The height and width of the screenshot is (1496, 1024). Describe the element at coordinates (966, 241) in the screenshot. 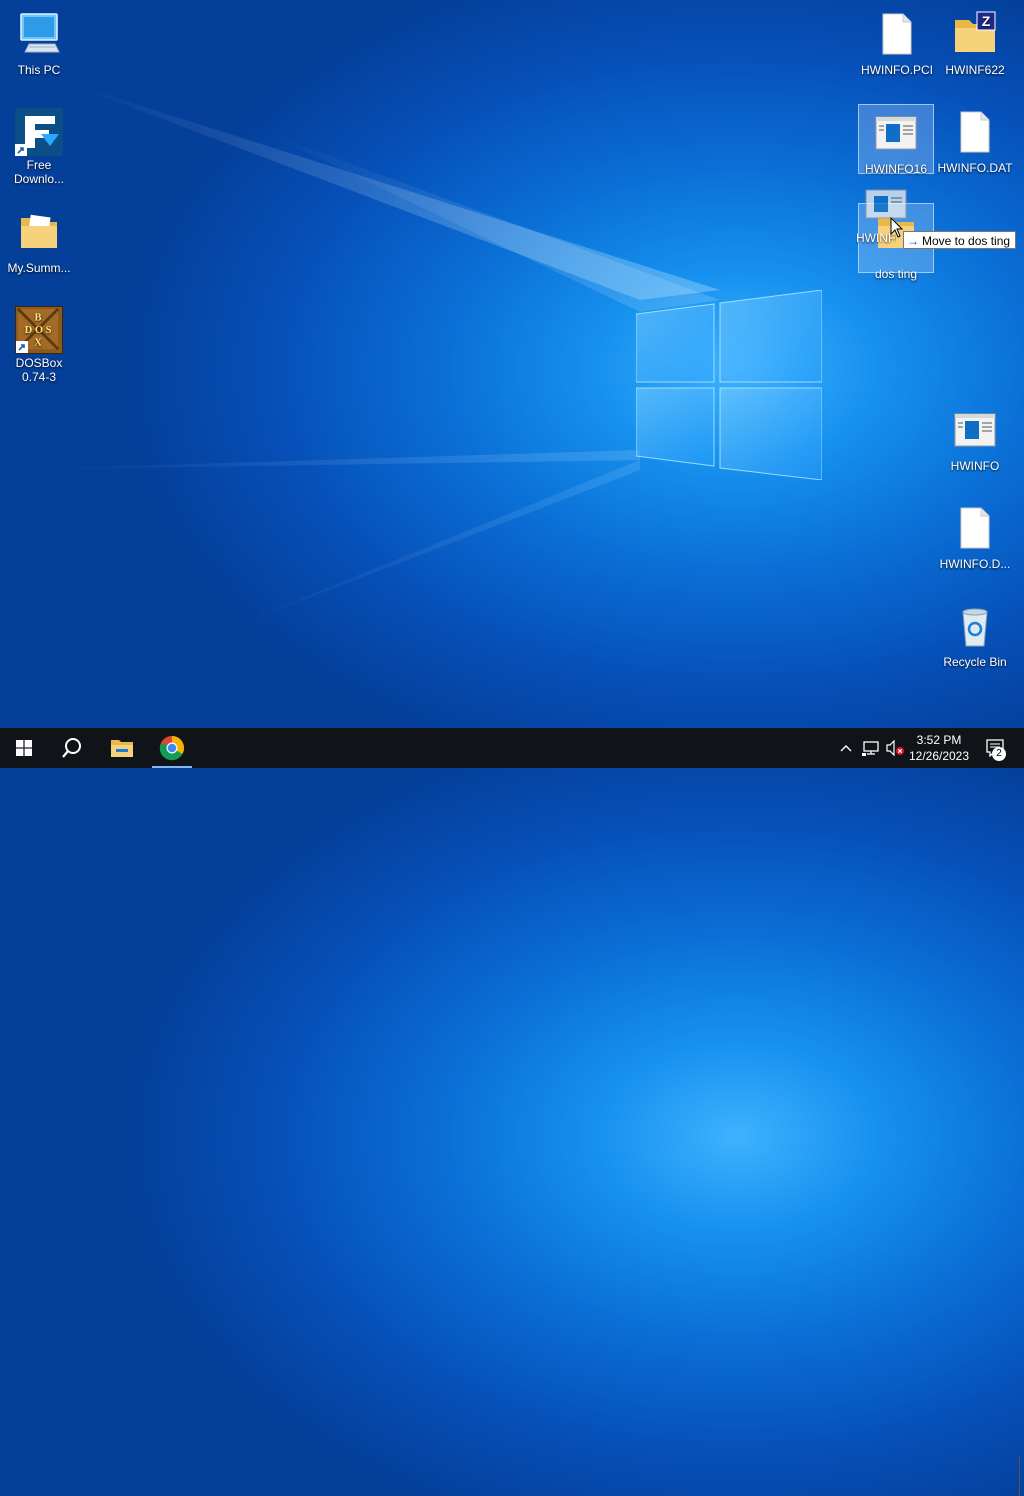

I see `drag-tooltip-text: Move to dos ting` at that location.